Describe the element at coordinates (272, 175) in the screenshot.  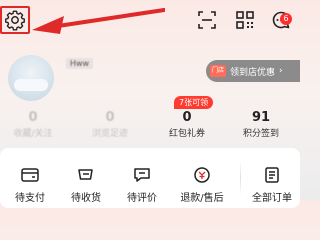
I see `order-list-icon` at that location.